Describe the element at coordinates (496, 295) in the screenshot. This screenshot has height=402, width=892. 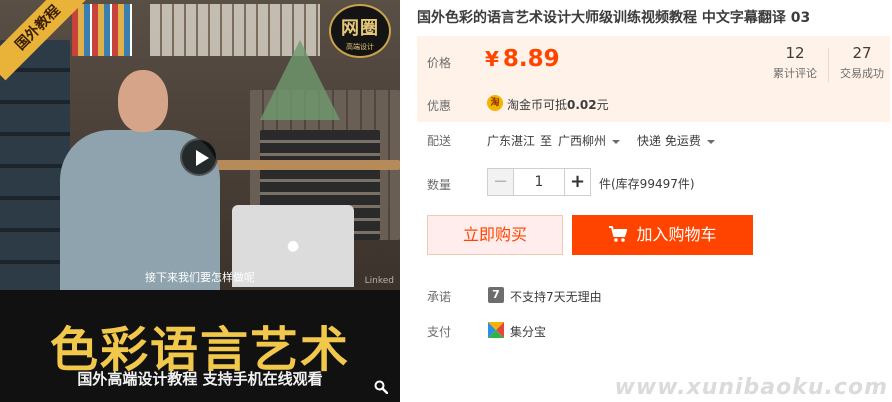
I see `seven-day-icon: 7` at that location.